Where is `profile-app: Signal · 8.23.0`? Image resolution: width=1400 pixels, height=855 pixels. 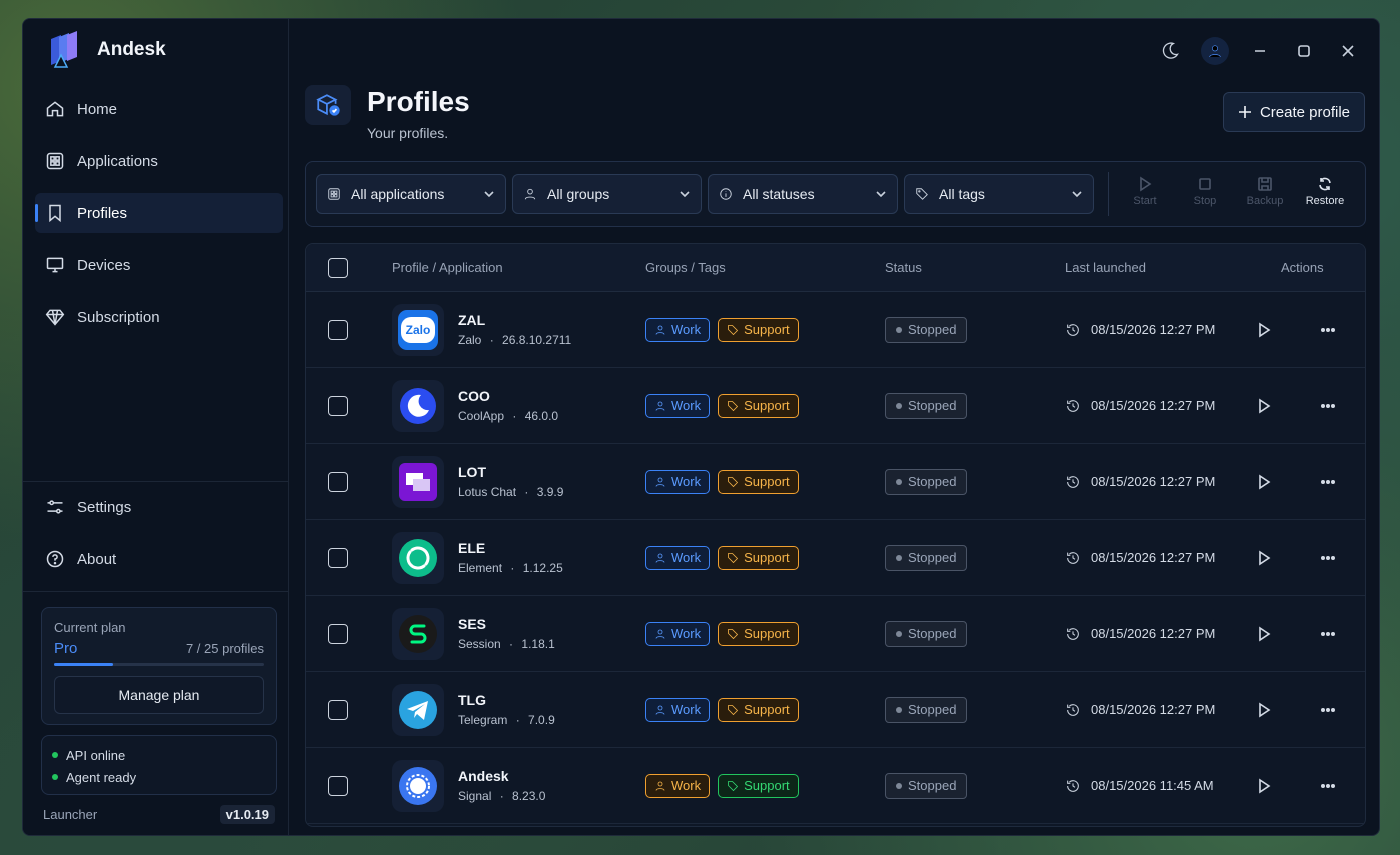
profile-app: Signal · 8.23.0 is located at coordinates (501, 796).